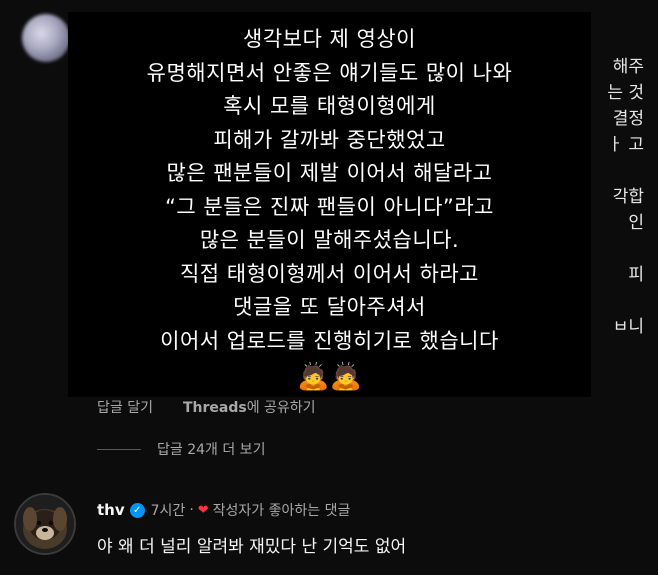 Image resolution: width=658 pixels, height=575 pixels. Describe the element at coordinates (125, 407) in the screenshot. I see `reply-button: 답글 달기` at that location.